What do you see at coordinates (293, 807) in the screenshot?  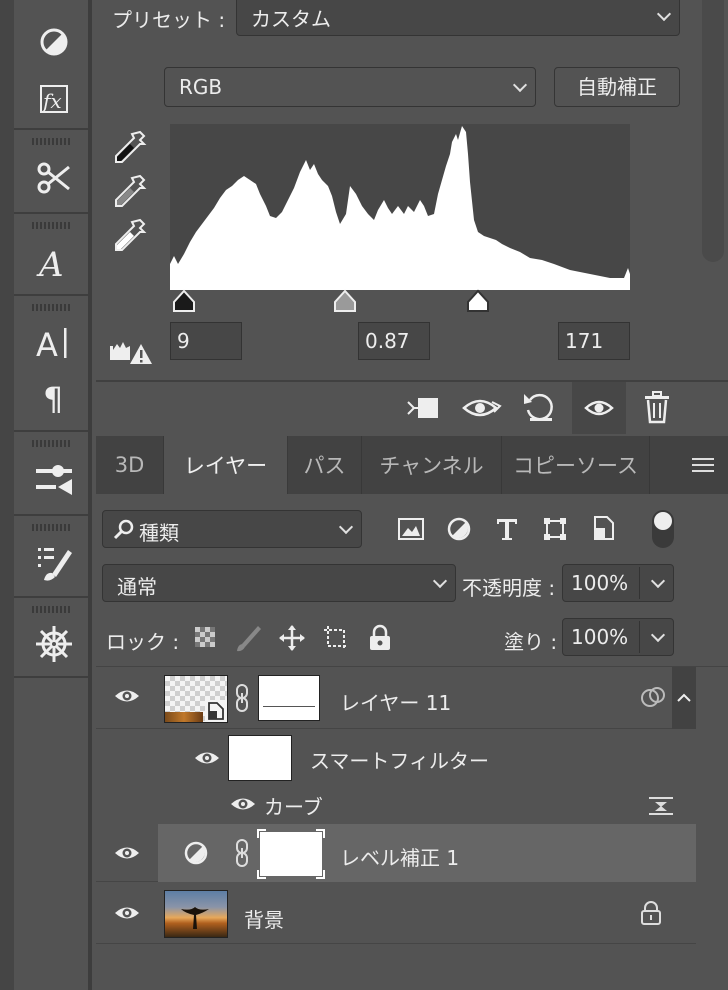 I see `layer-name: カーブ` at bounding box center [293, 807].